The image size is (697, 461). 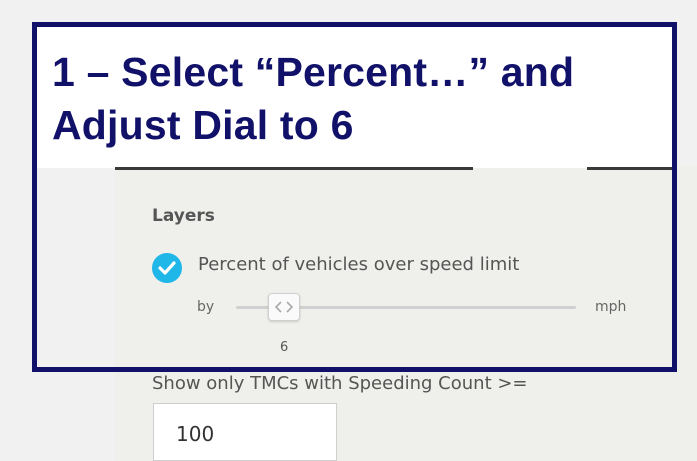 I want to click on speeding-count-input: 100, so click(x=245, y=432).